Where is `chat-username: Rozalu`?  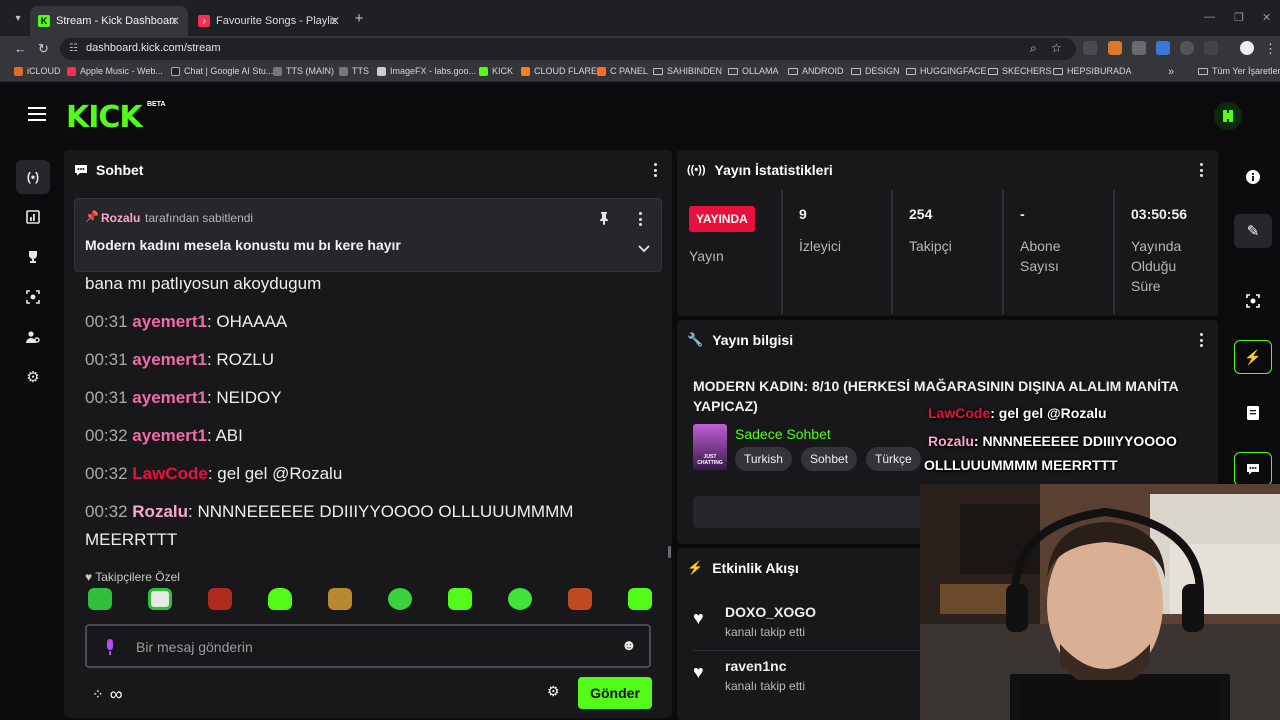 chat-username: Rozalu is located at coordinates (160, 511).